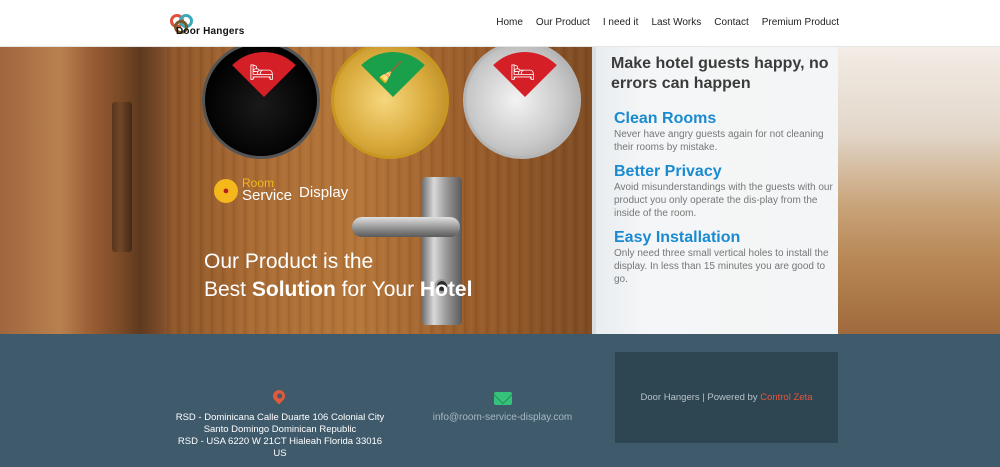 This screenshot has width=1000, height=467. Describe the element at coordinates (267, 195) in the screenshot. I see `brand-service: Service` at that location.